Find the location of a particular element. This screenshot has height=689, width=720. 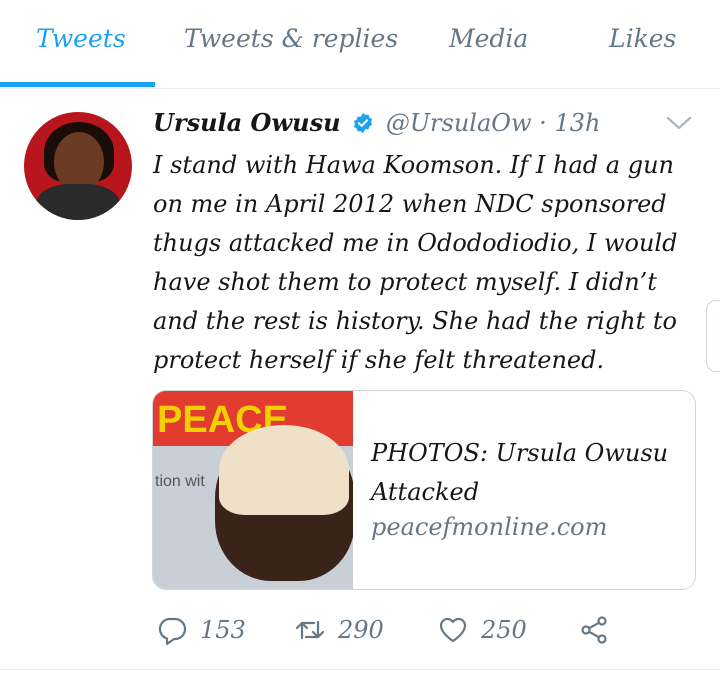

reply-icon is located at coordinates (172, 631).